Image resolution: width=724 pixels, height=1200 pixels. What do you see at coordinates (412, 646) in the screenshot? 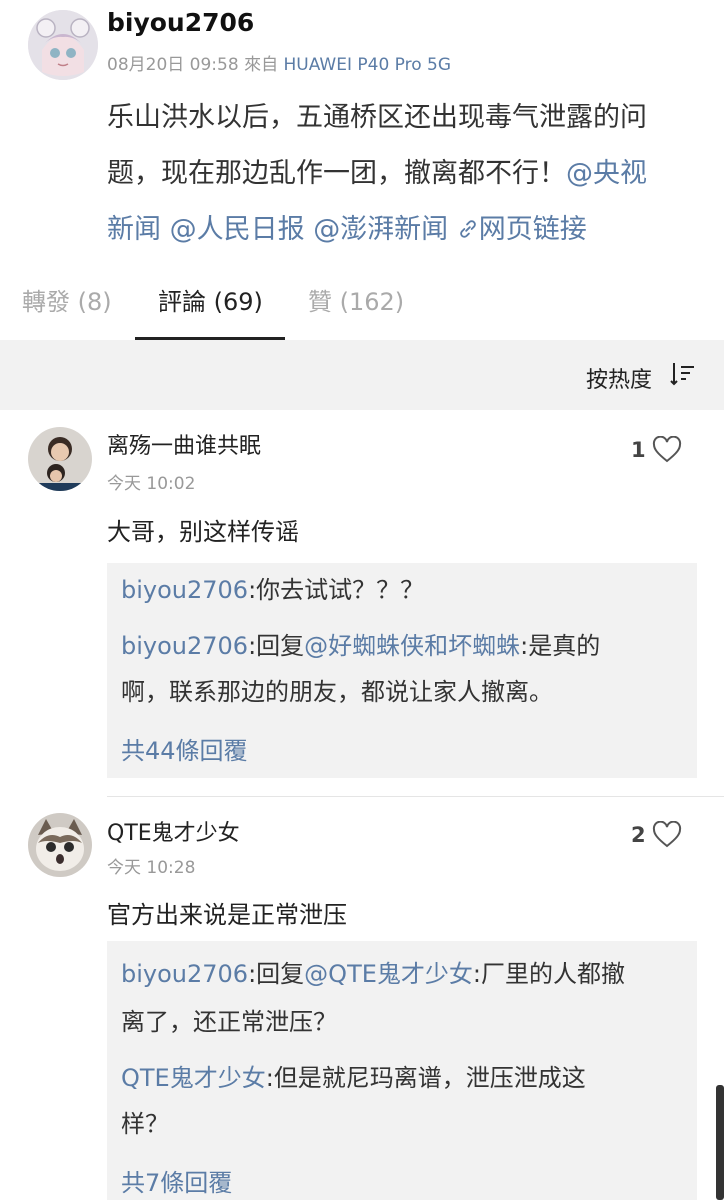
I see `reply-mention: @好蜘蛛侠和坏蜘蛛` at bounding box center [412, 646].